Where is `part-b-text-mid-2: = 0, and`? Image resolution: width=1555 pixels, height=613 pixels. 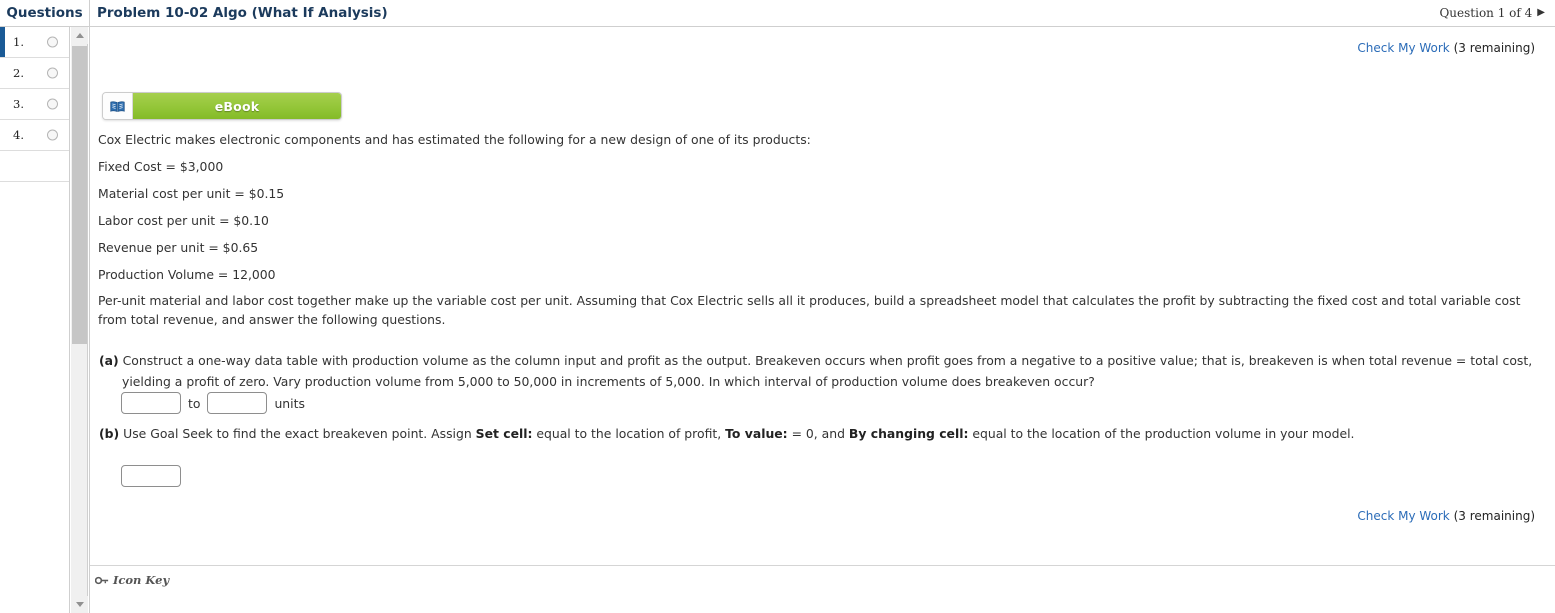 part-b-text-mid-2: = 0, and is located at coordinates (818, 433).